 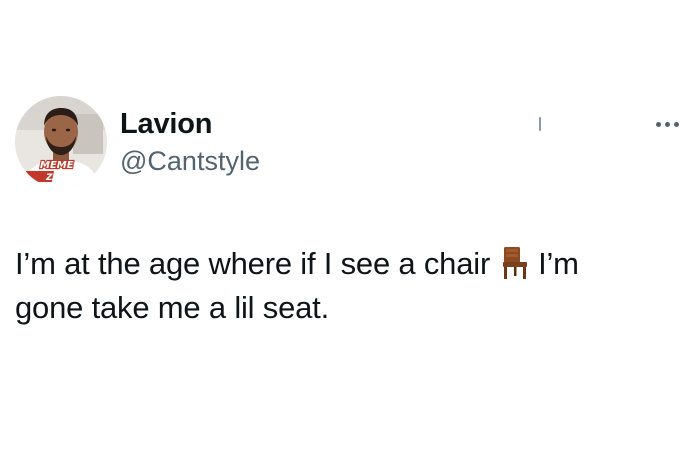 What do you see at coordinates (172, 307) in the screenshot?
I see `tweet-text-line2: gone take me a lil seat.` at bounding box center [172, 307].